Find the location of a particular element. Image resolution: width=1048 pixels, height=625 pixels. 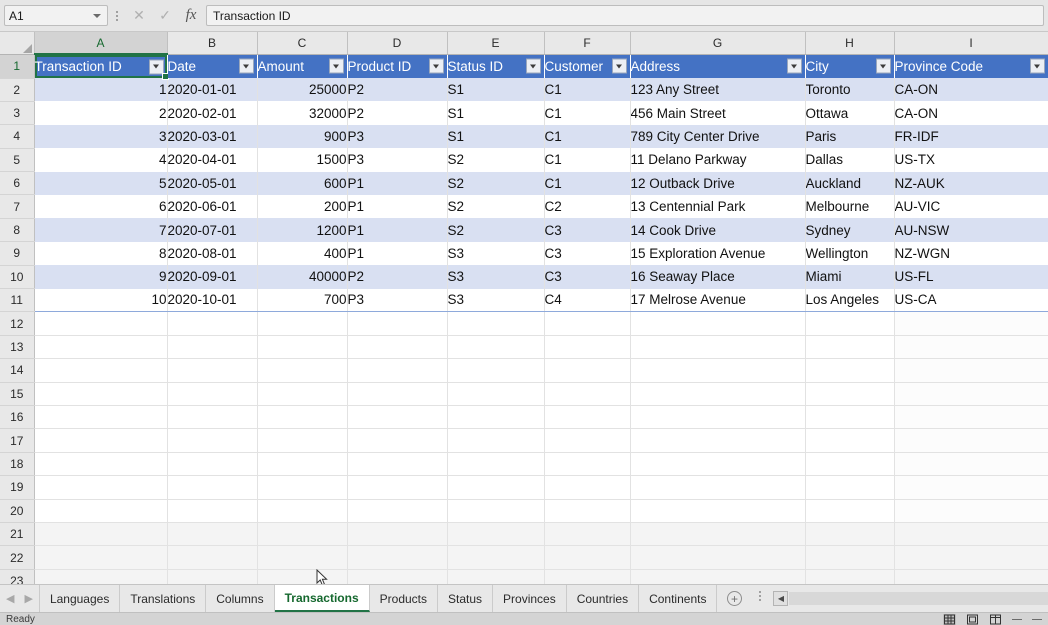

empty-row: 17 is located at coordinates (524, 440).